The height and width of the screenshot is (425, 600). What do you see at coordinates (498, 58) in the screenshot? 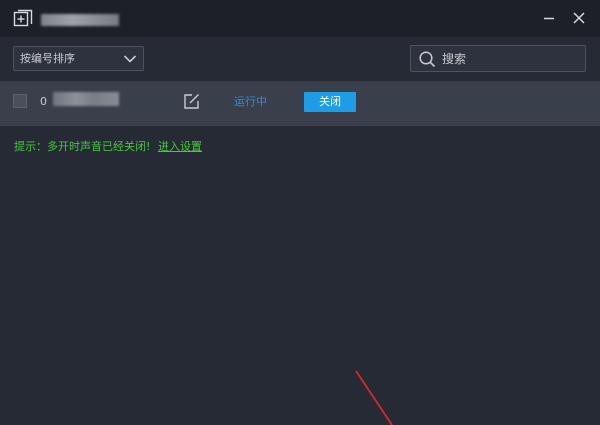
I see `search-input: 搜索` at bounding box center [498, 58].